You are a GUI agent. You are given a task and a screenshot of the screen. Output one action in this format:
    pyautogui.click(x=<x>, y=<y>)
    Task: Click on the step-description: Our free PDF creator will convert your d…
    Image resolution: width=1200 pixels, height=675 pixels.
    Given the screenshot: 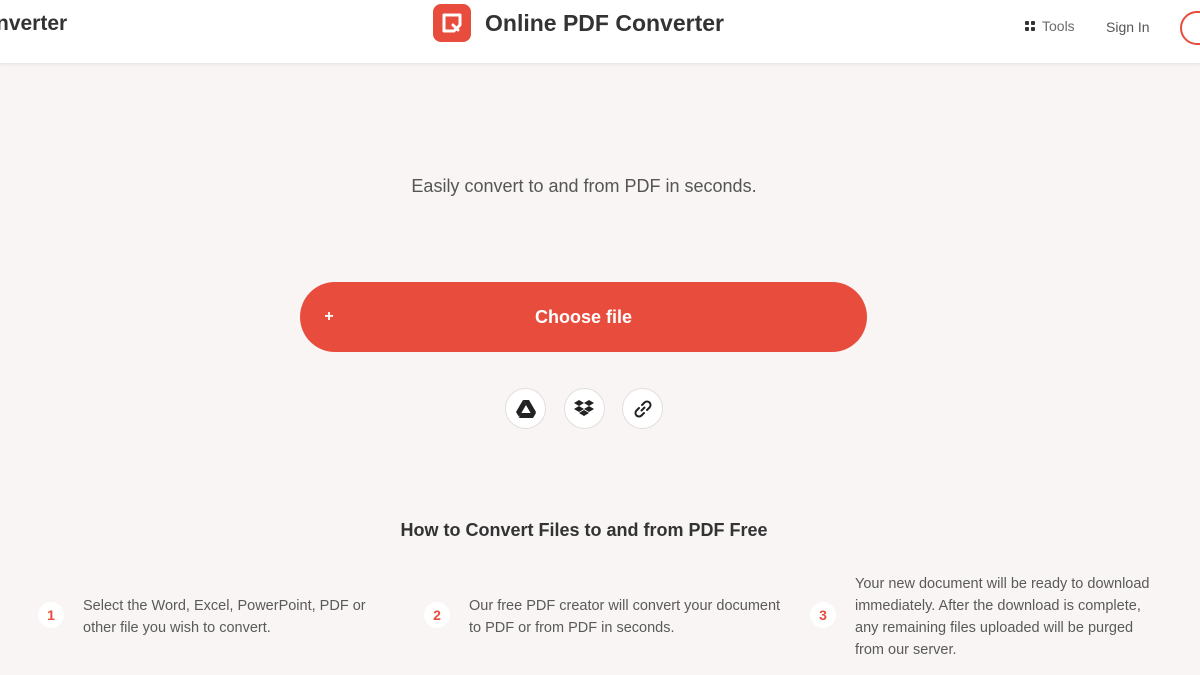 What is the action you would take?
    pyautogui.click(x=625, y=617)
    